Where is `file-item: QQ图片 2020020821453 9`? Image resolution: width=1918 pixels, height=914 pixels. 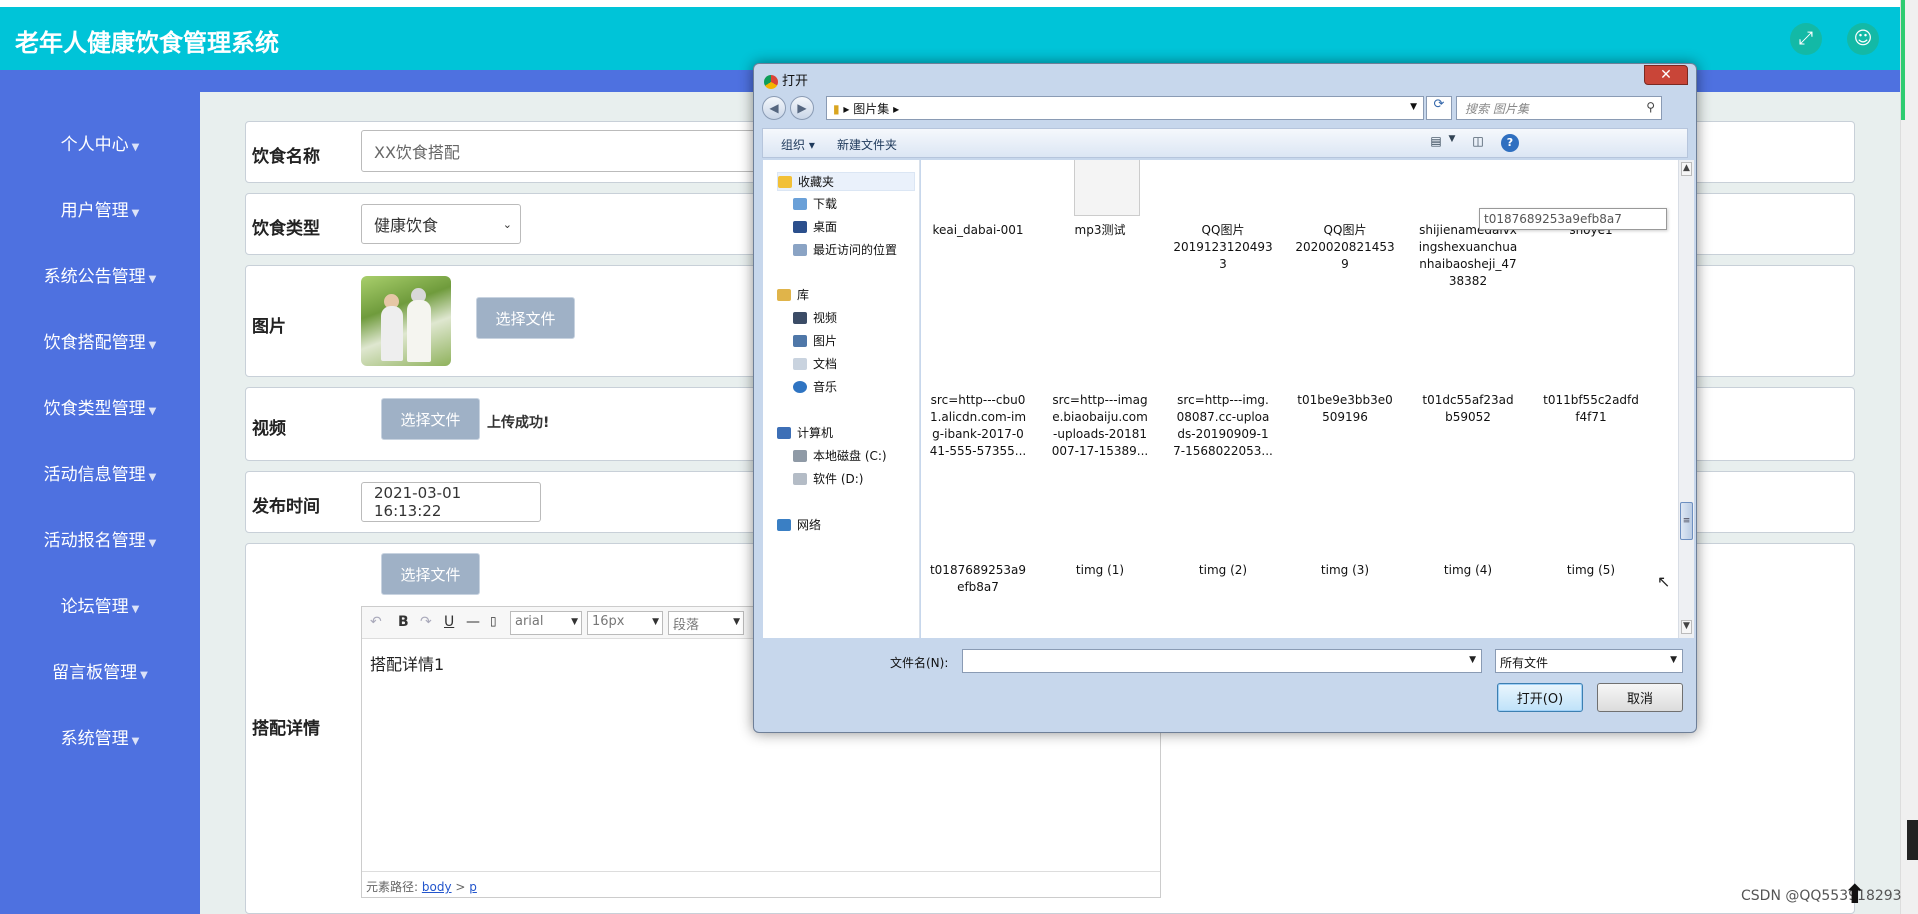 file-item: QQ图片 2020020821453 9 is located at coordinates (1345, 247).